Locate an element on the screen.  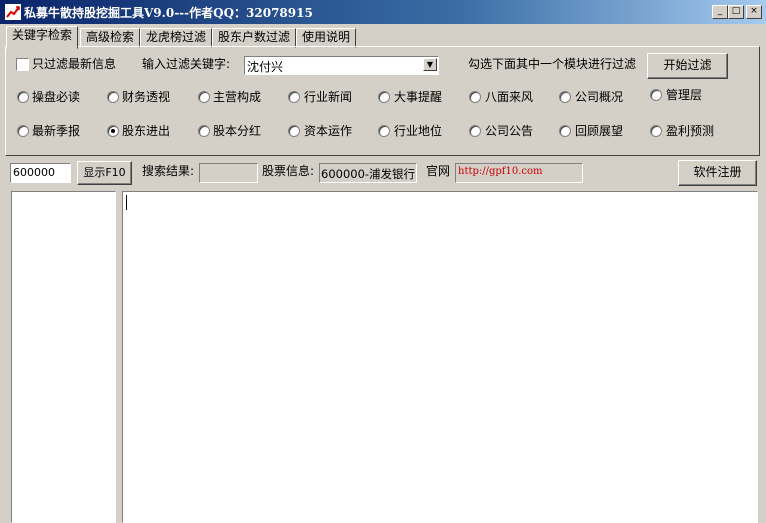
module-label-5: 八面来风 is located at coordinates (509, 97).